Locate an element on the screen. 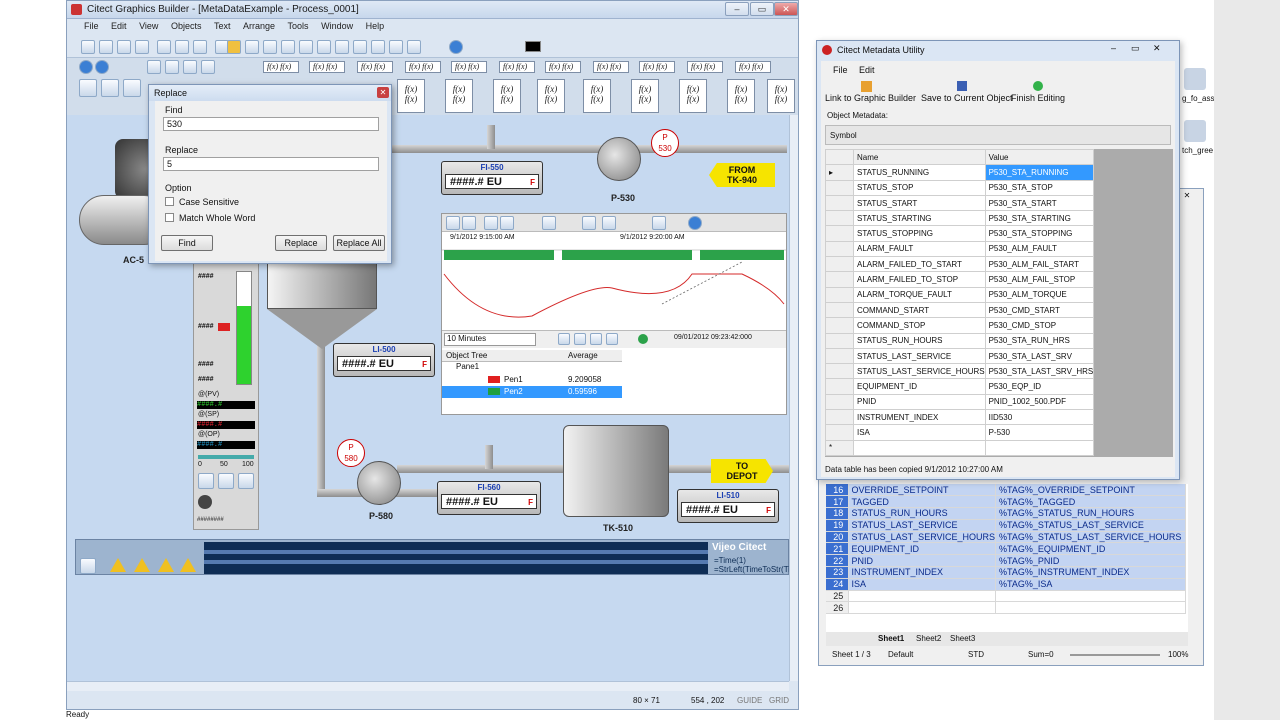  metadata-value-cell: PNID_1002_500.PDF is located at coordinates (1039, 402).